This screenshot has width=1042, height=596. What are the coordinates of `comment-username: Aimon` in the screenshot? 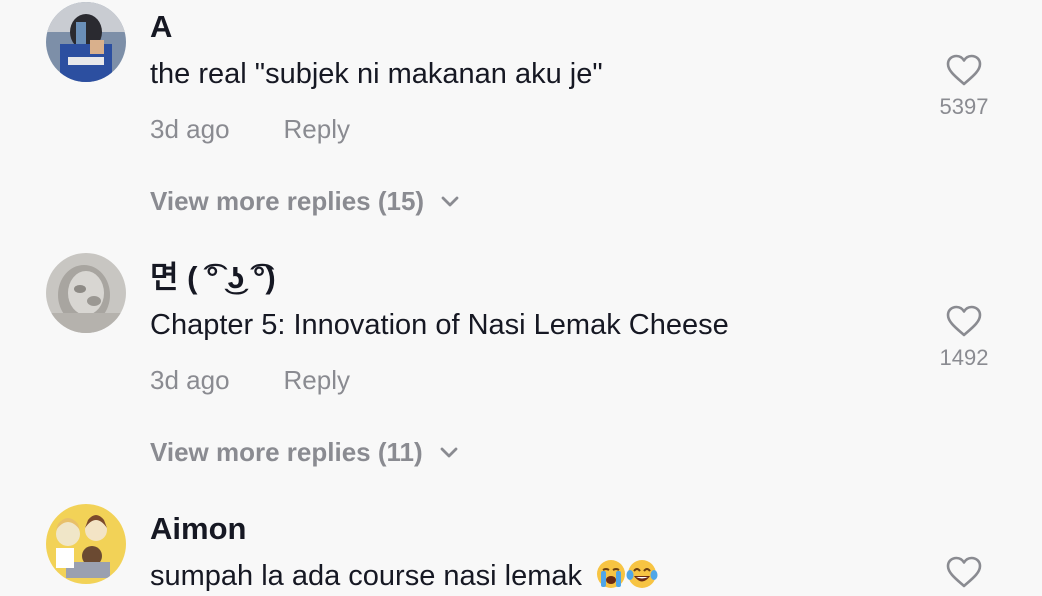 It's located at (198, 528).